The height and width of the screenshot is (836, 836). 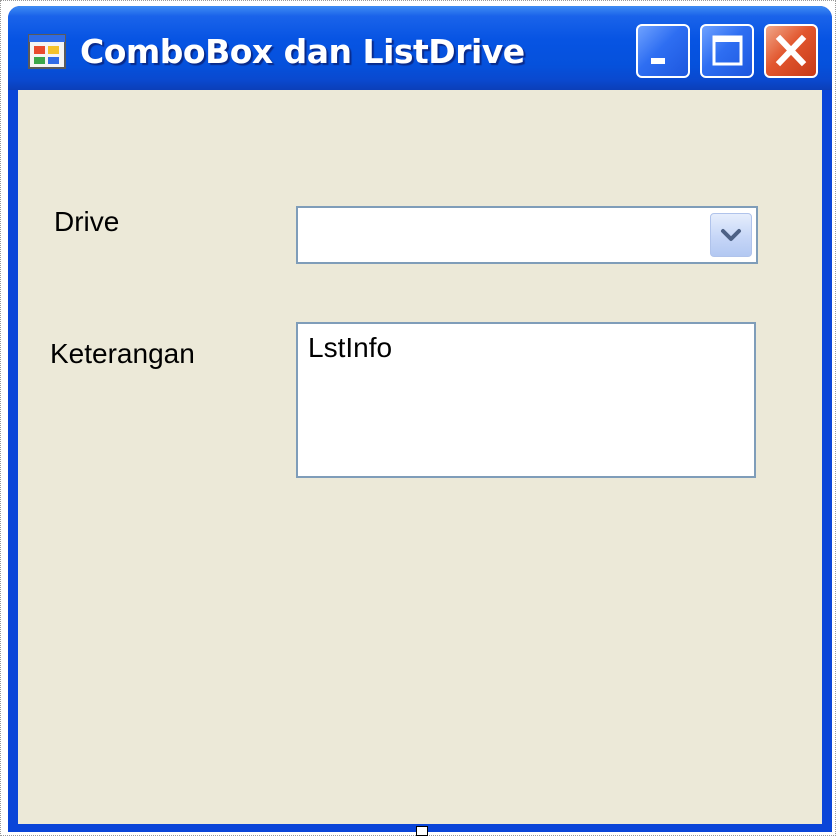 I want to click on window-title: ComboBox dan ListDrive, so click(x=302, y=51).